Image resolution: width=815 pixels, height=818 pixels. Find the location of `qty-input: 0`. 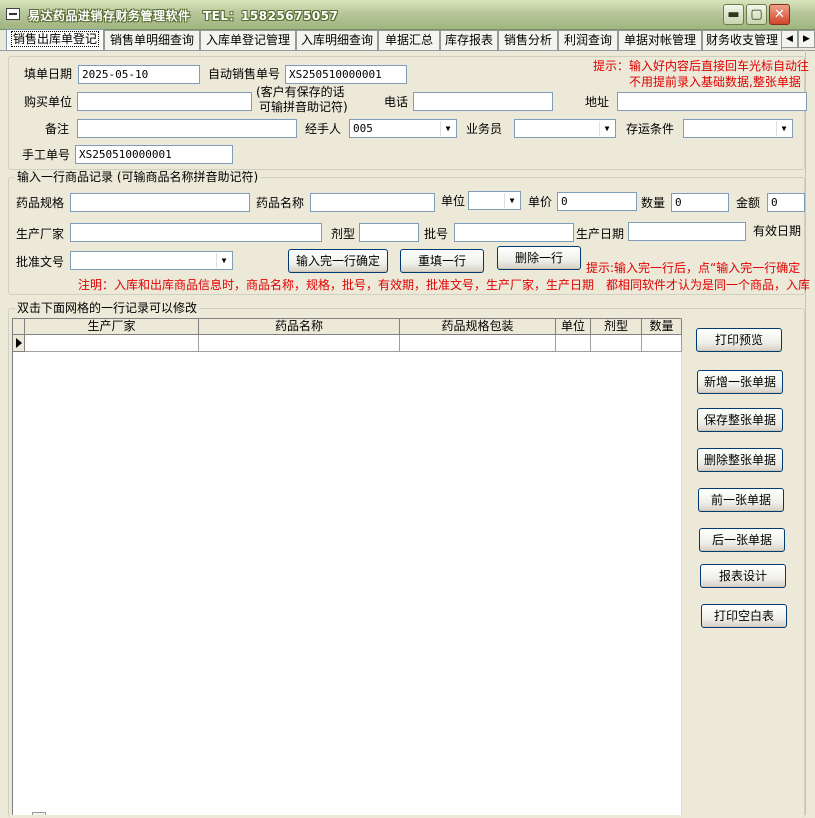

qty-input: 0 is located at coordinates (700, 202).